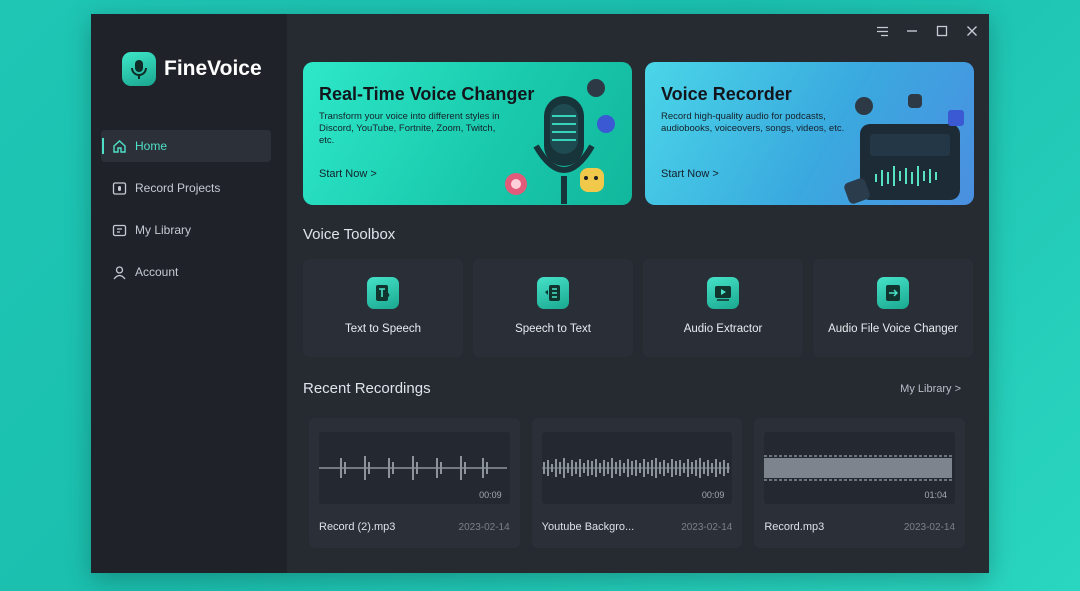 The width and height of the screenshot is (1080, 591). I want to click on menu-icon, so click(882, 31).